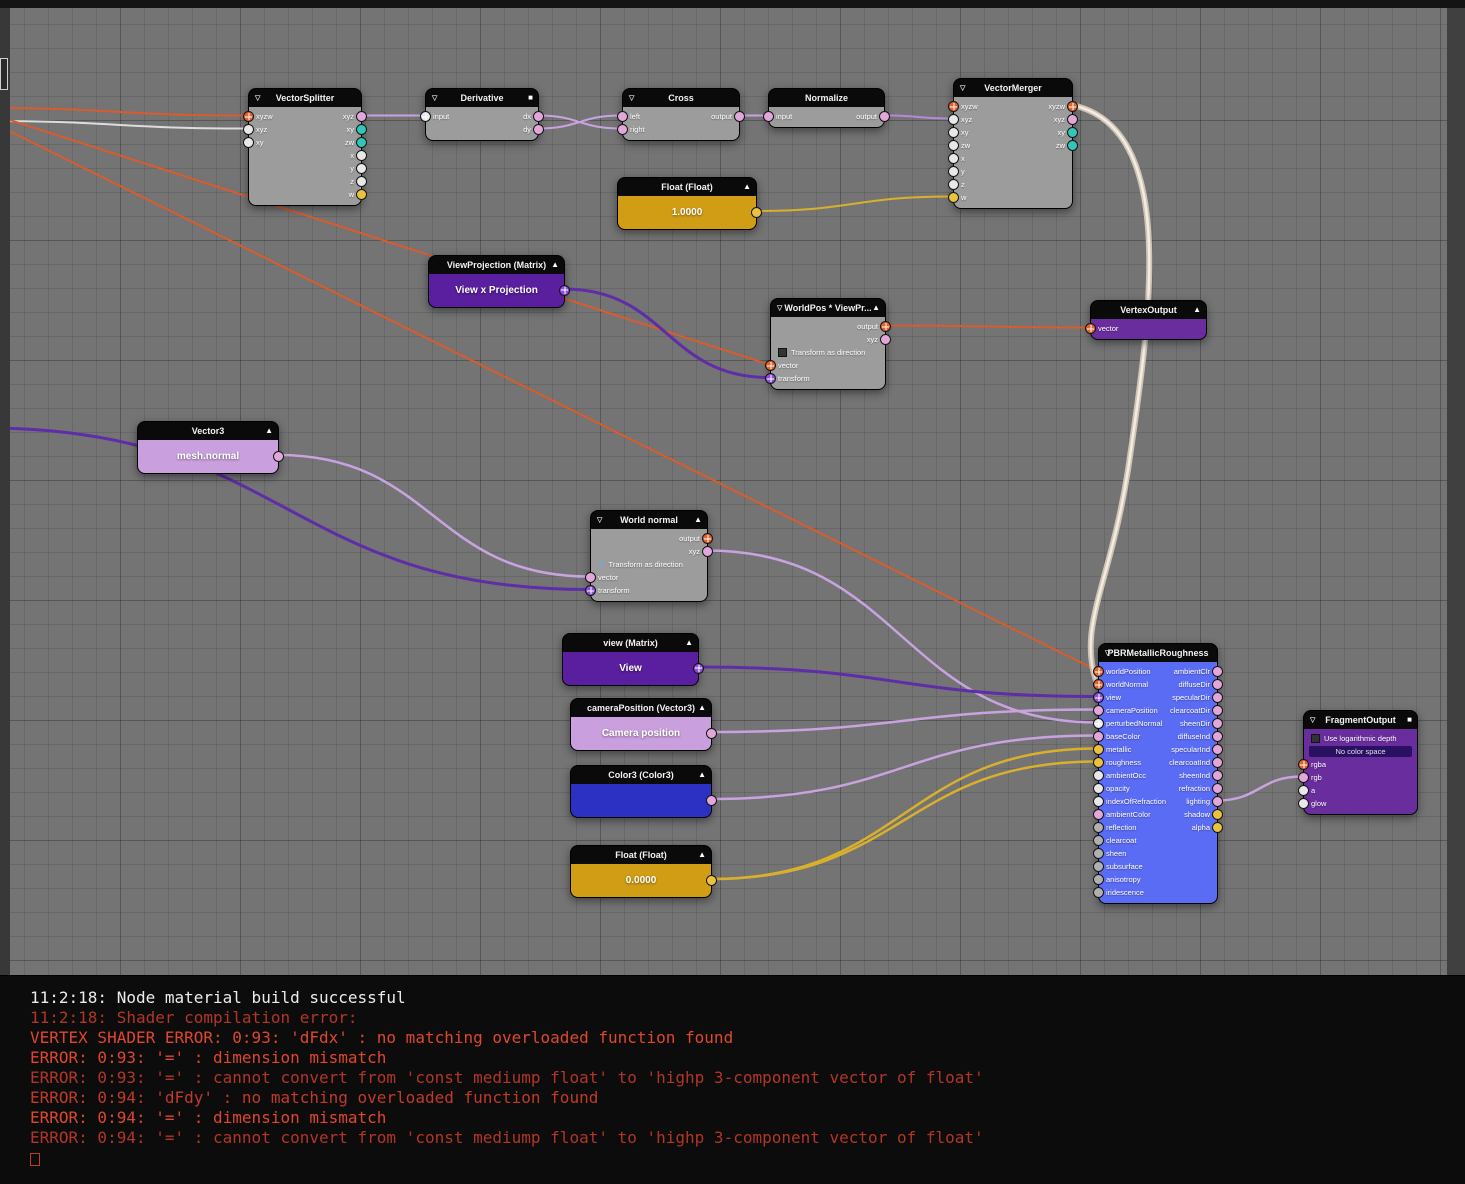  What do you see at coordinates (633, 659) in the screenshot?
I see `node-viewMatrix: view (Matrix) ▲ View` at bounding box center [633, 659].